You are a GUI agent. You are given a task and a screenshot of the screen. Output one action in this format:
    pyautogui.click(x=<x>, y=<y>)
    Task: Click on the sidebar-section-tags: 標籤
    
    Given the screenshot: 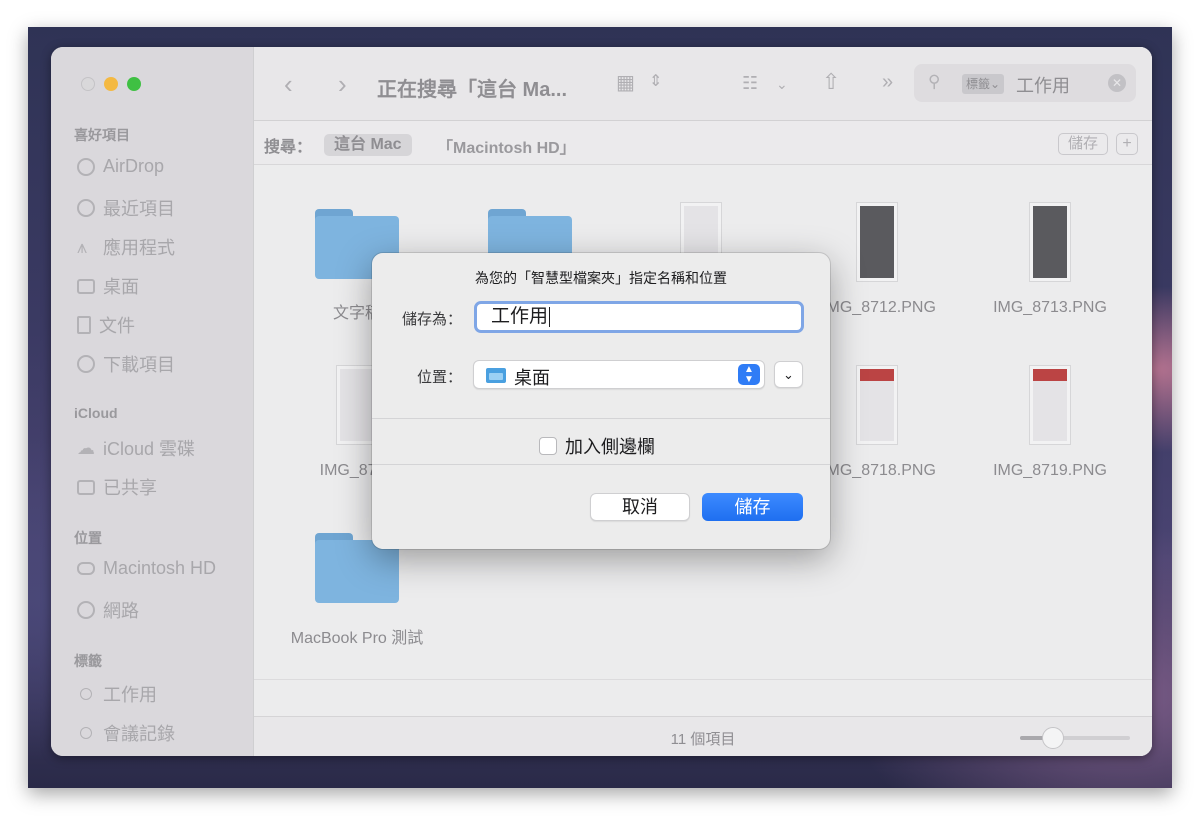 What is the action you would take?
    pyautogui.click(x=88, y=661)
    